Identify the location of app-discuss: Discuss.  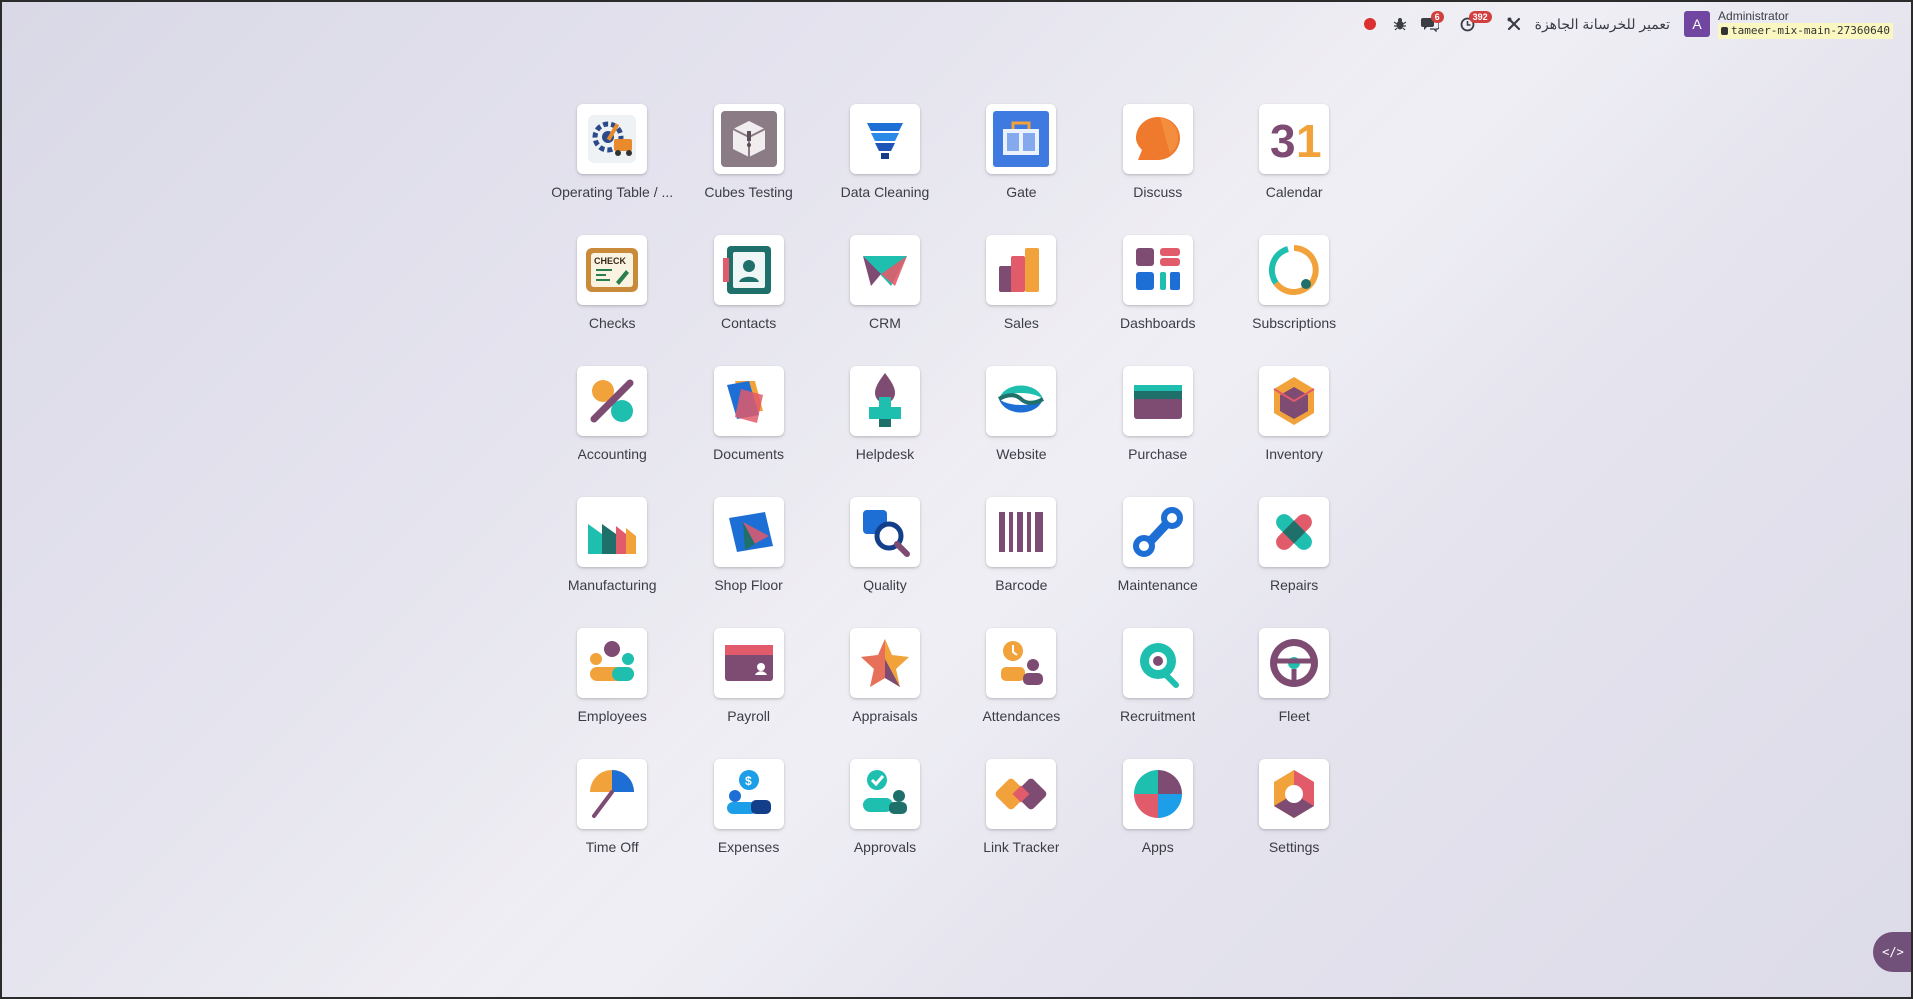
(1158, 169).